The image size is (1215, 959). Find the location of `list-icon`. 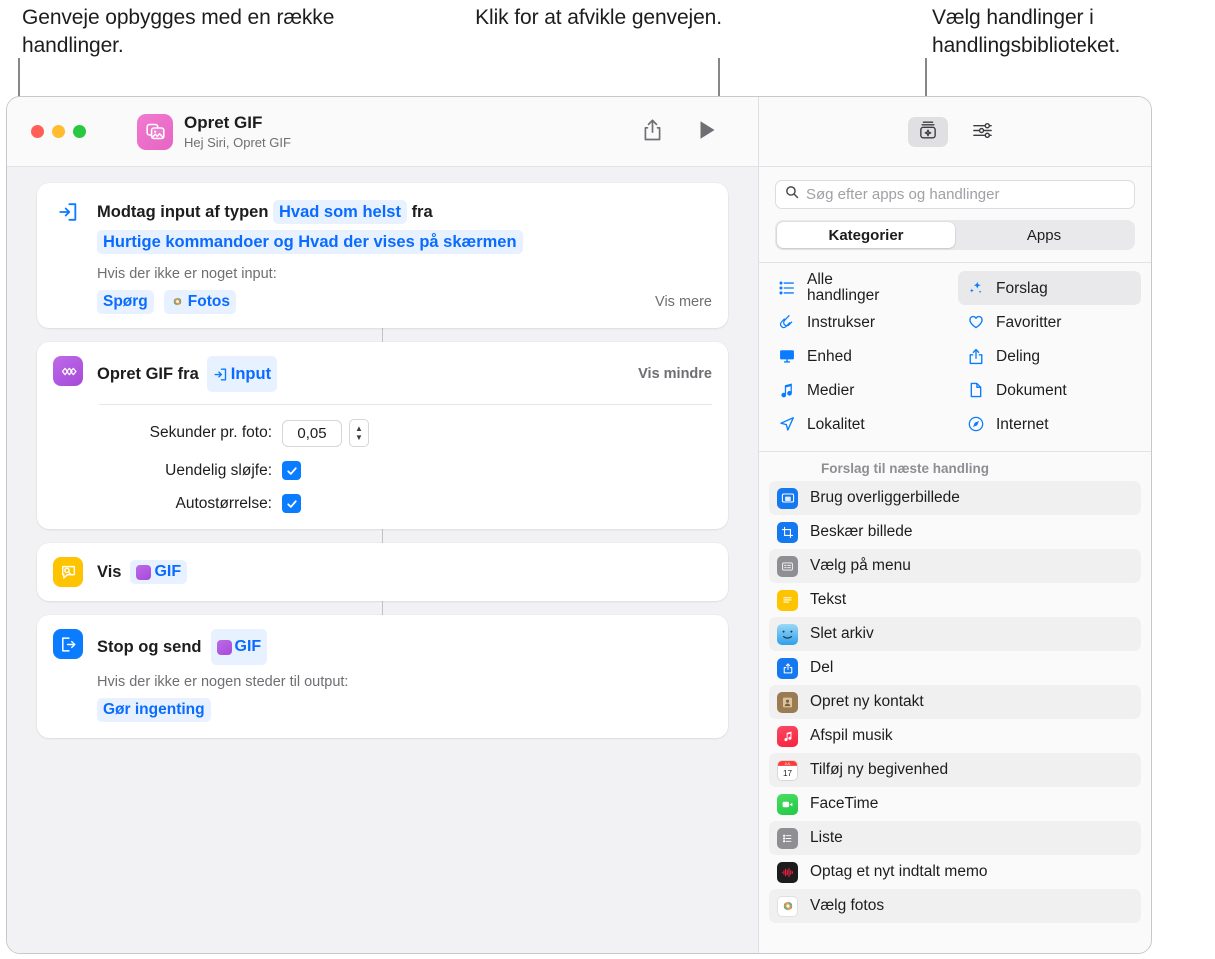

list-icon is located at coordinates (787, 288).